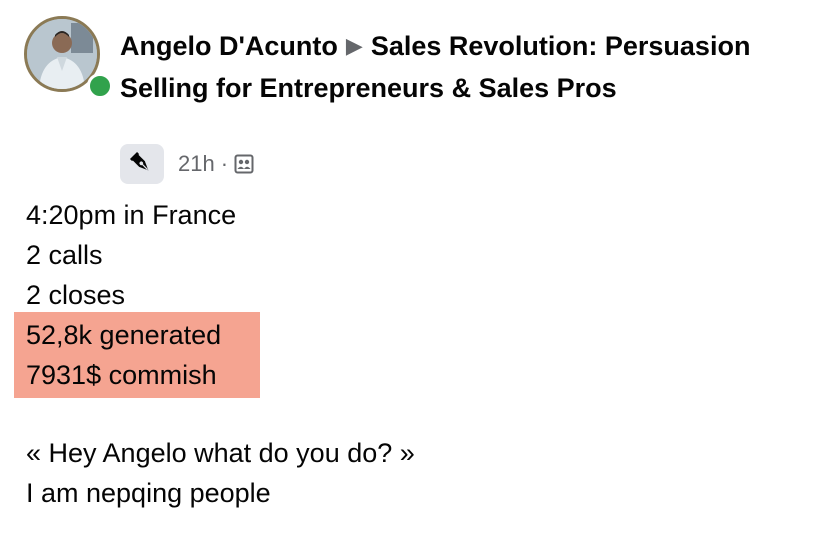  What do you see at coordinates (148, 493) in the screenshot?
I see `body-line: I am nepqing people` at bounding box center [148, 493].